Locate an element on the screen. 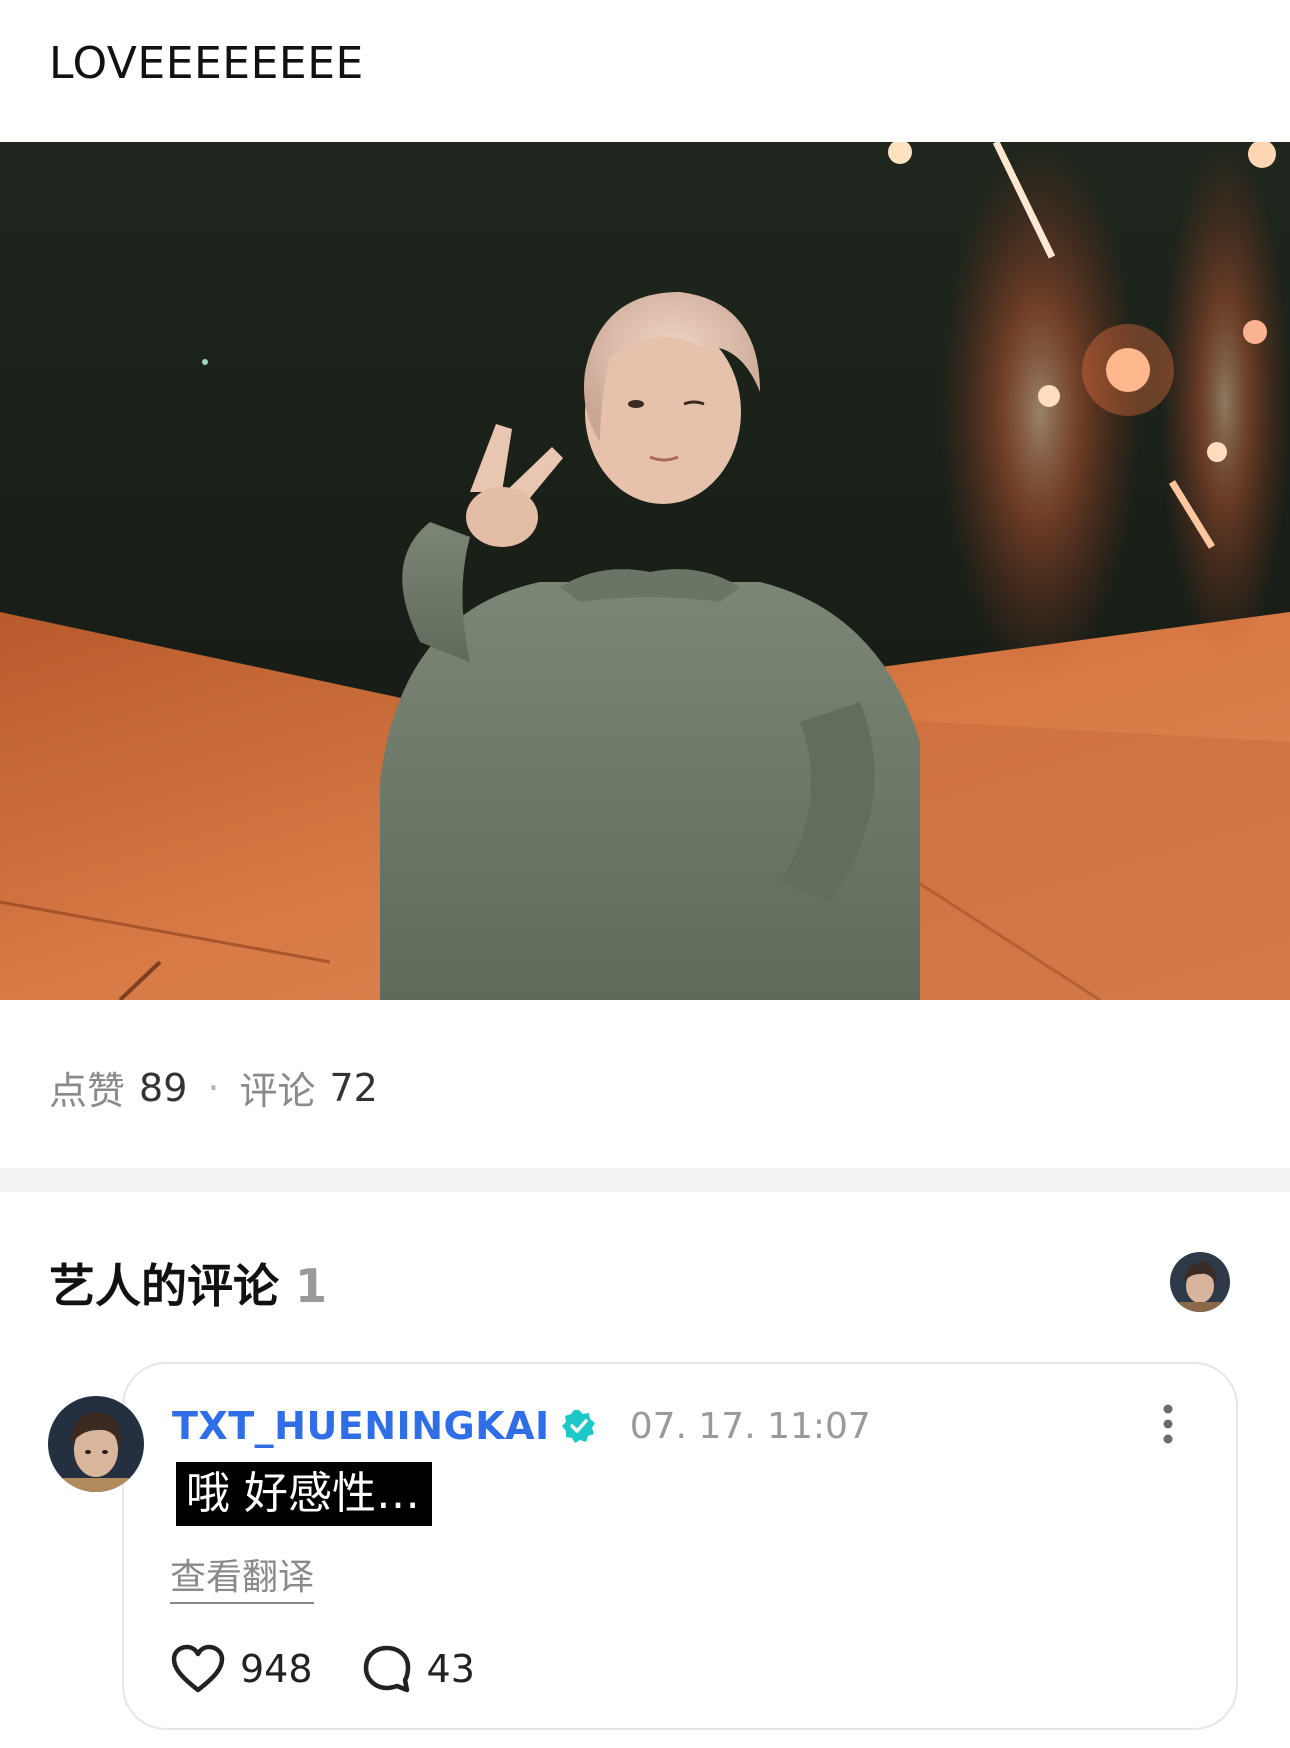  commenter-avatar is located at coordinates (96, 1444).